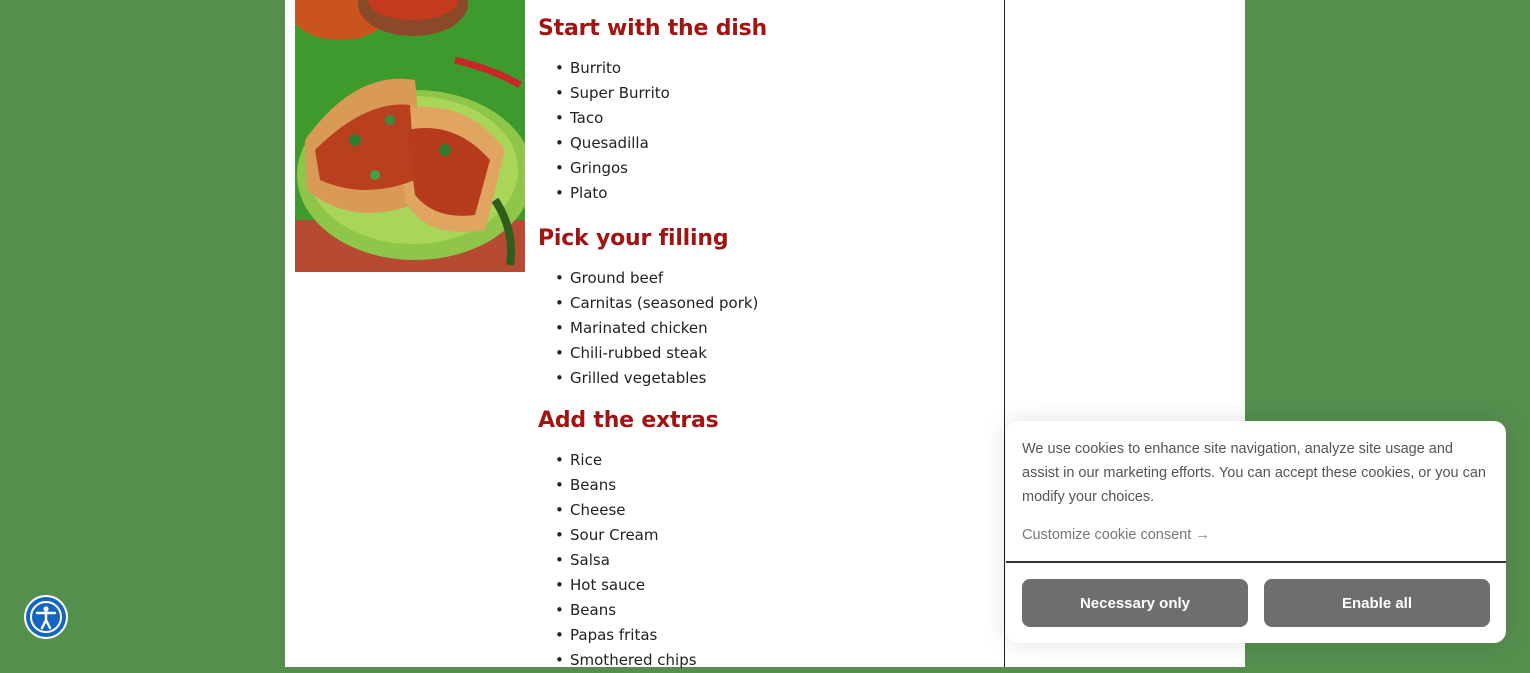  I want to click on list-item: Gringos, so click(612, 168).